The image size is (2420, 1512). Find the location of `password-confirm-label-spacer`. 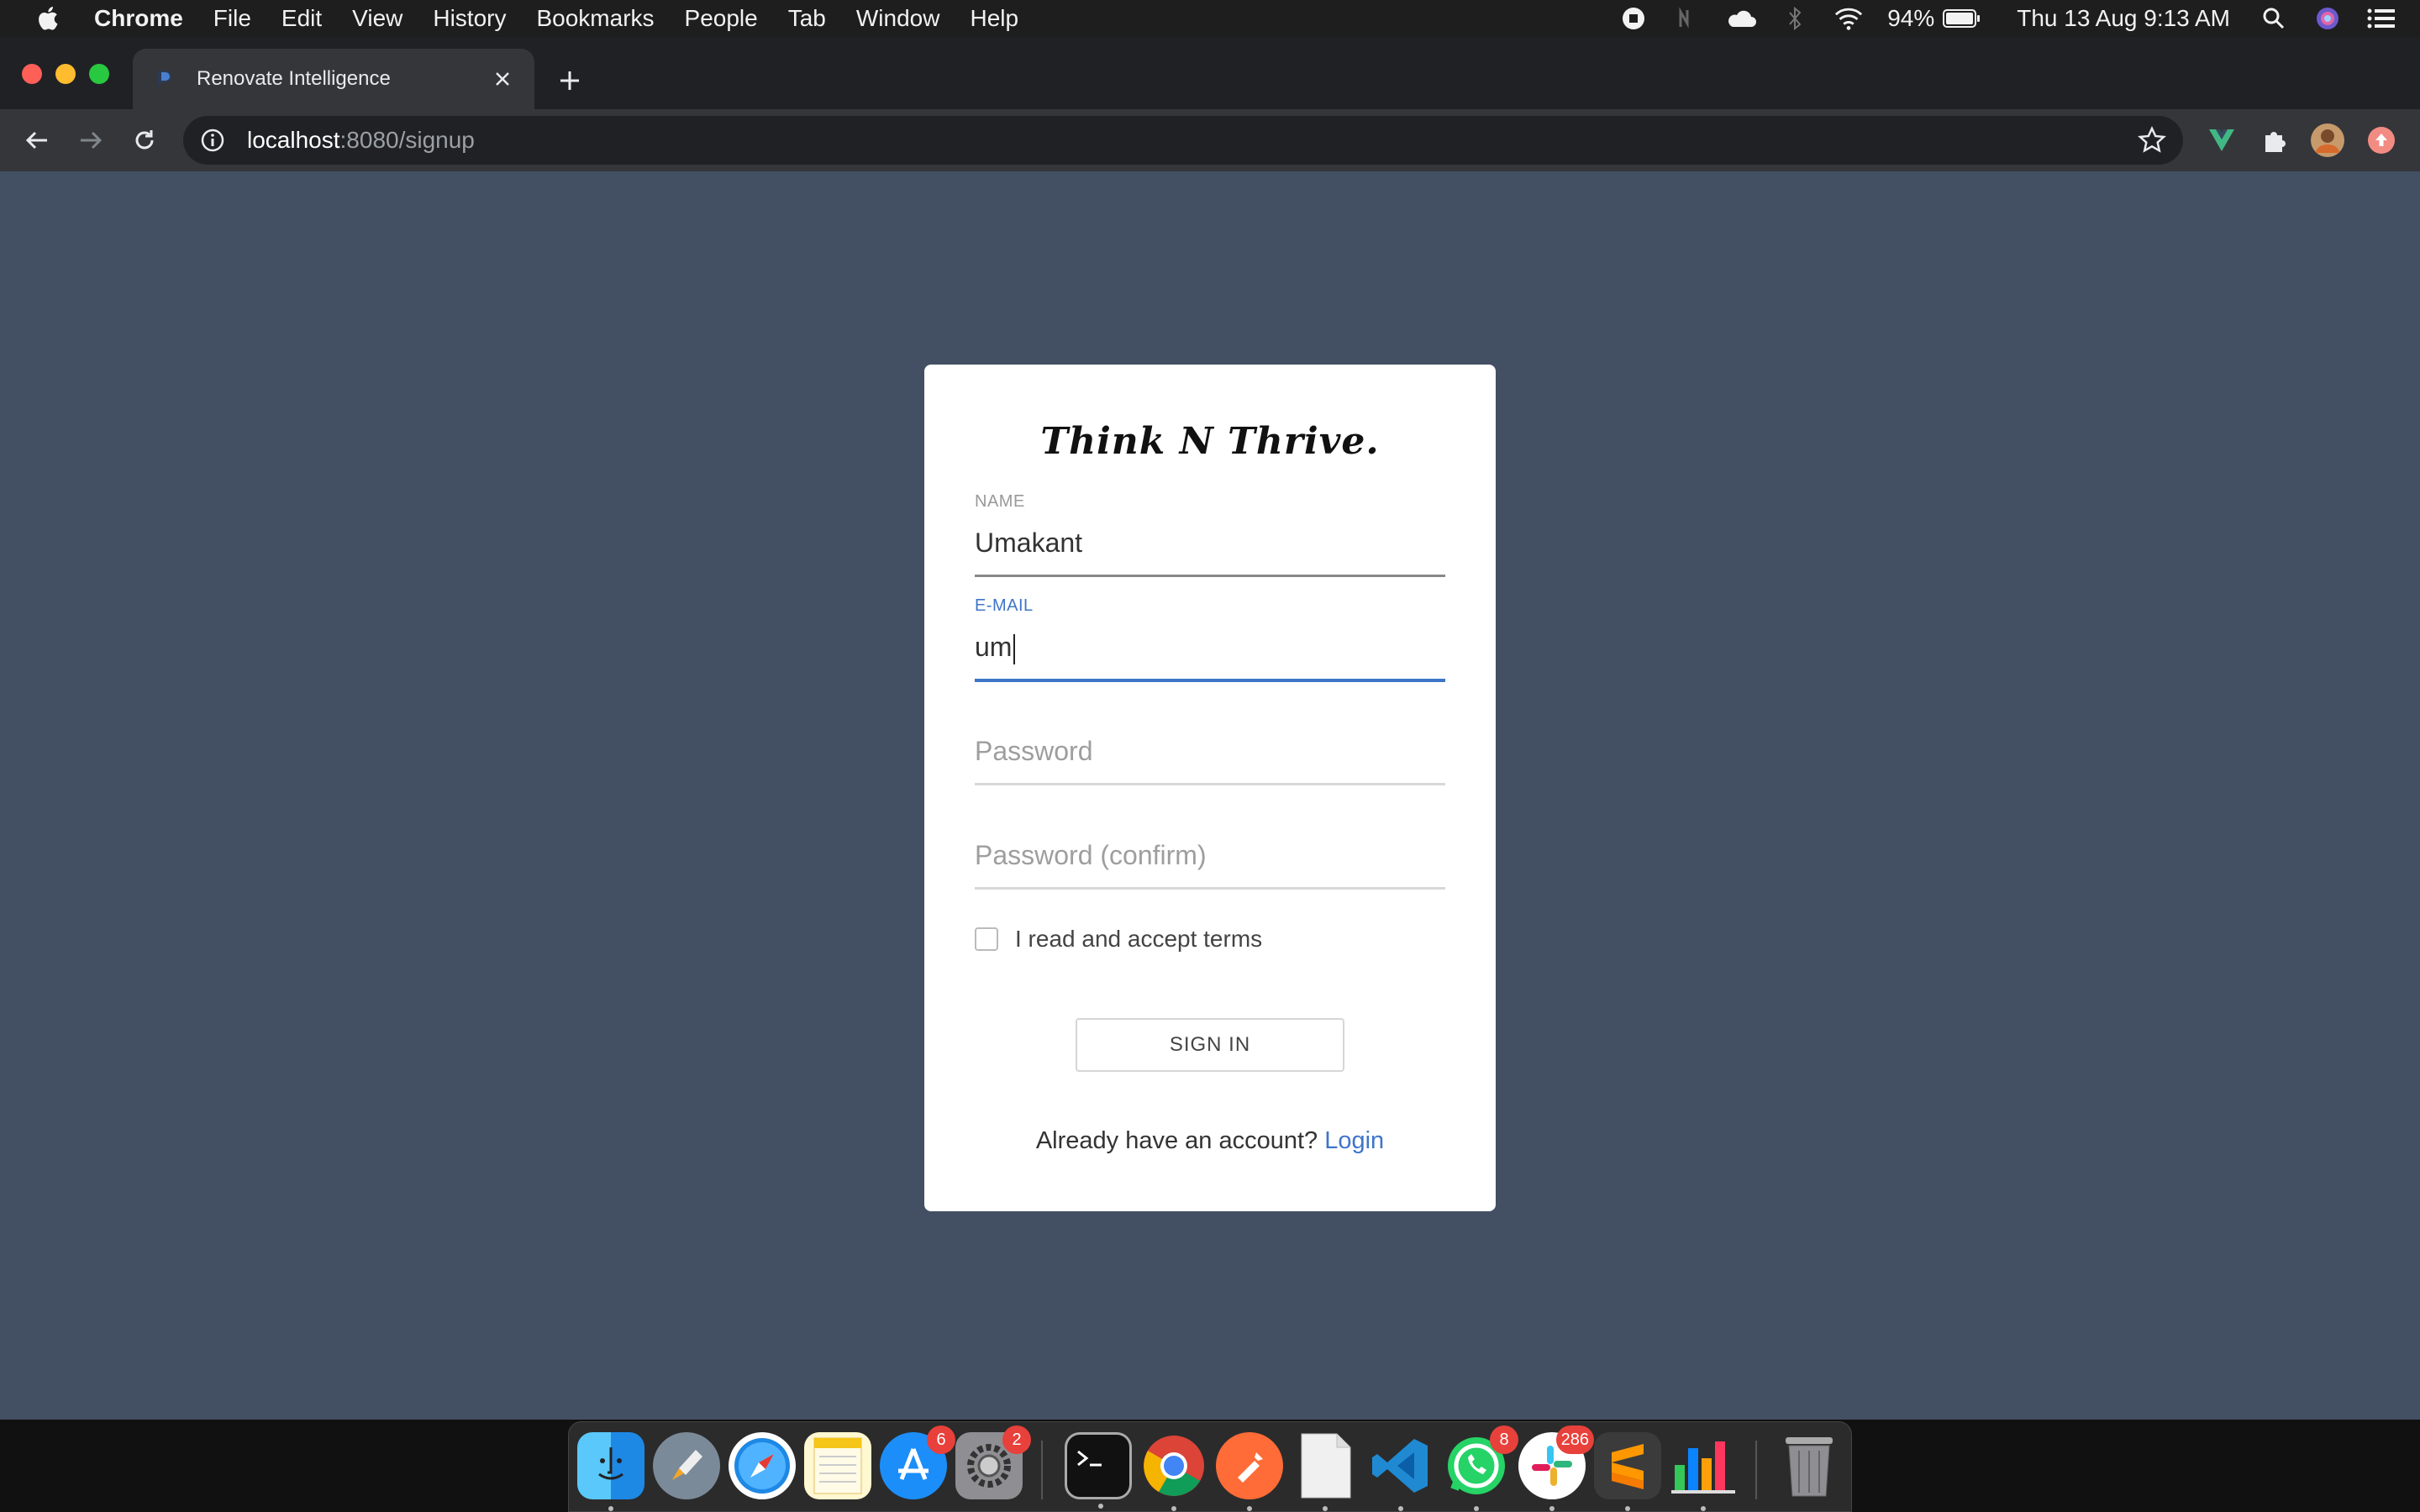

password-confirm-label-spacer is located at coordinates (1210, 815).